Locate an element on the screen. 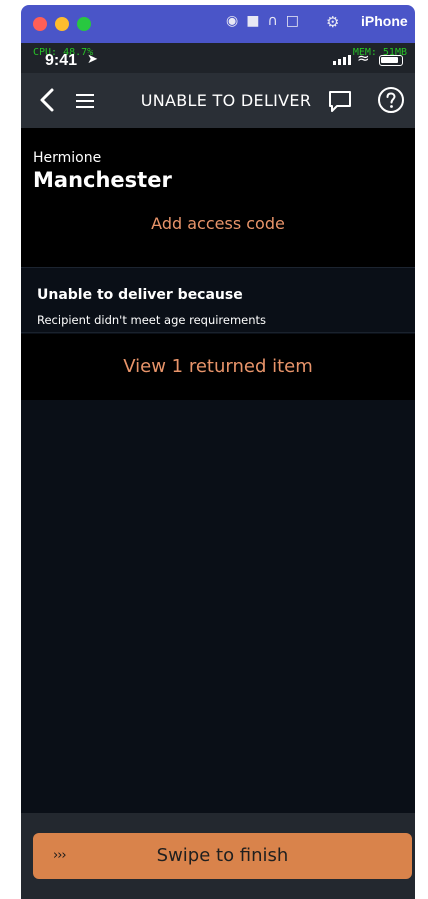 This screenshot has height=899, width=428. device-label: iPhone is located at coordinates (384, 21).